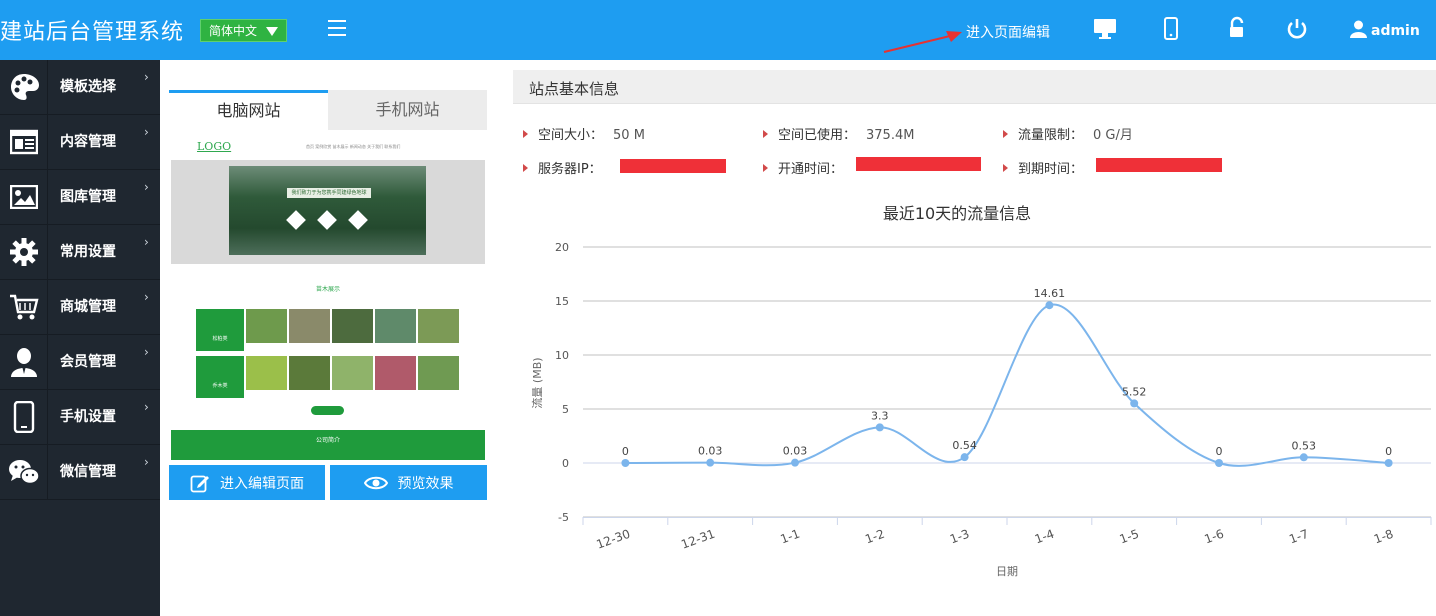 The width and height of the screenshot is (1436, 616). I want to click on server-ip-item: 服务器IP：, so click(562, 167).